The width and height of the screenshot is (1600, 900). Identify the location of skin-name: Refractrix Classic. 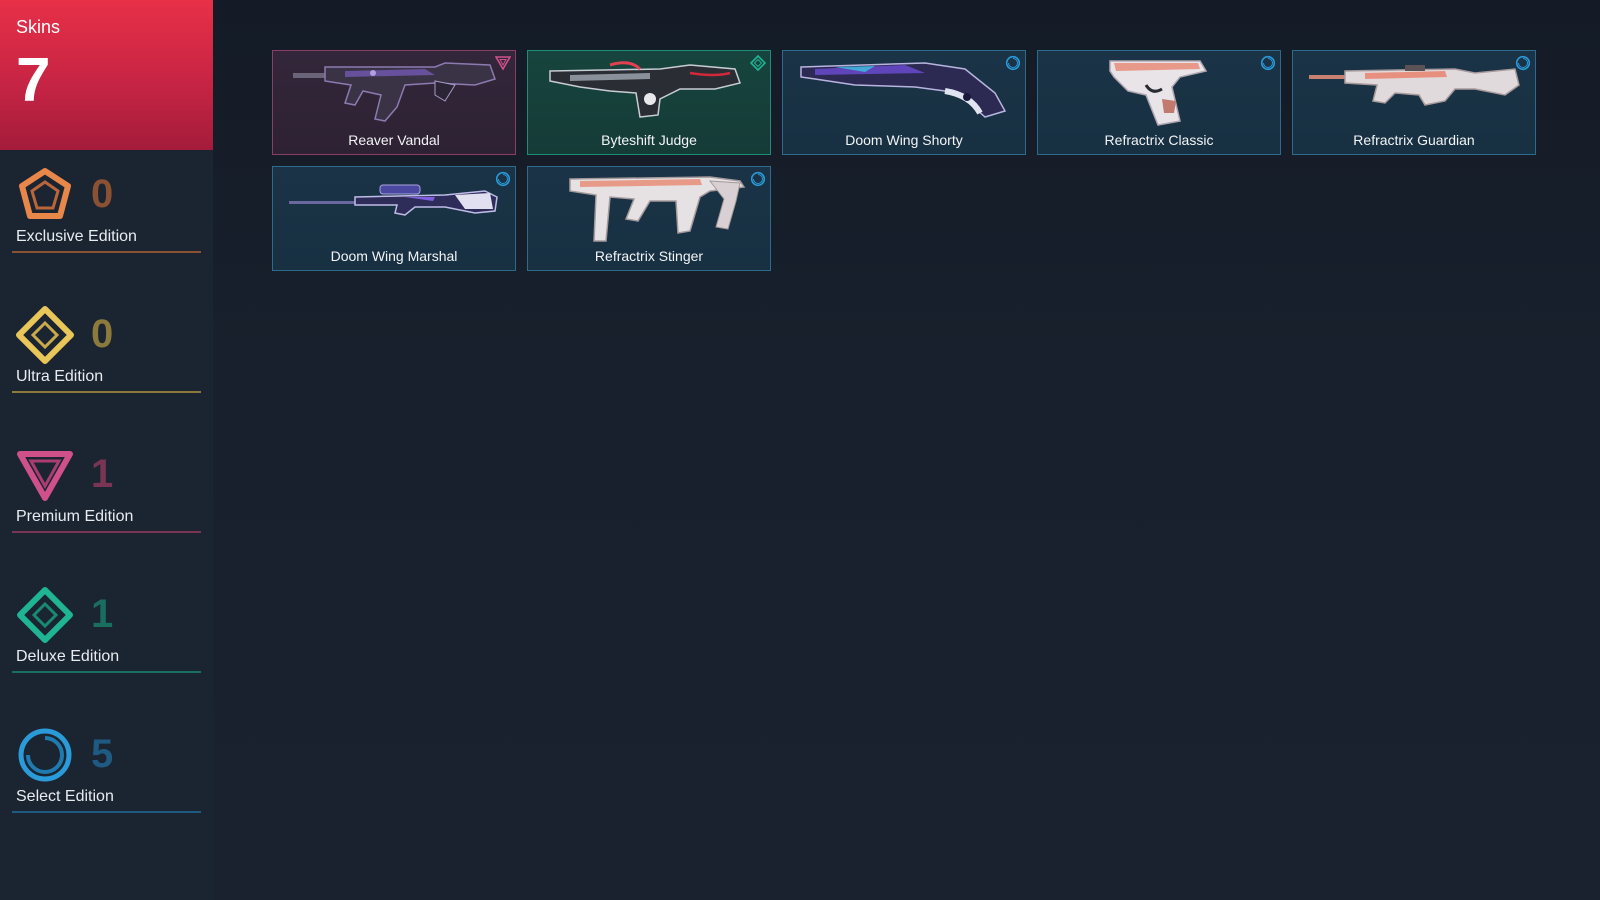
(1159, 140).